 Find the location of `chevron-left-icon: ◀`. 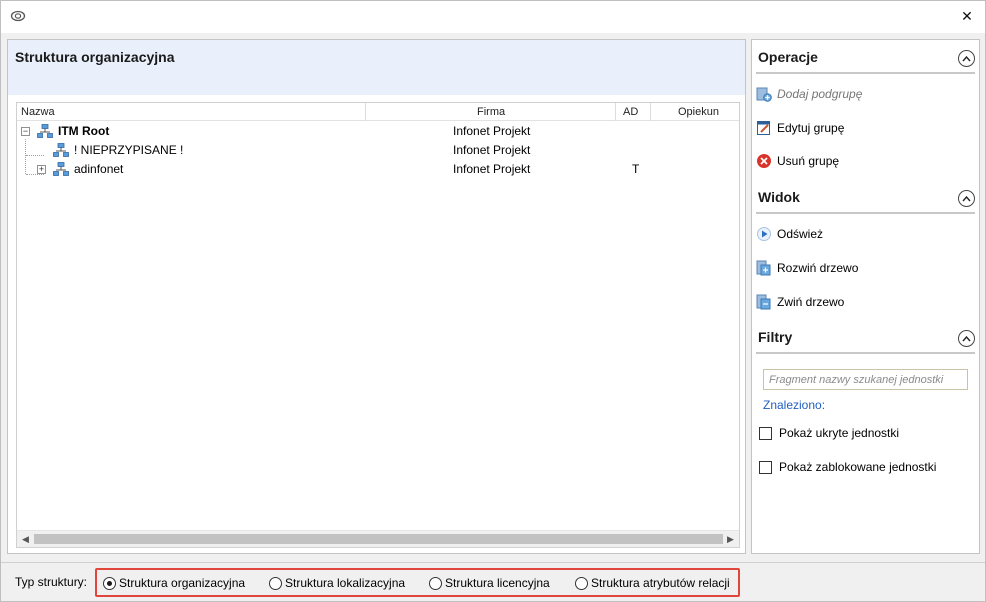

chevron-left-icon: ◀ is located at coordinates (25, 538).